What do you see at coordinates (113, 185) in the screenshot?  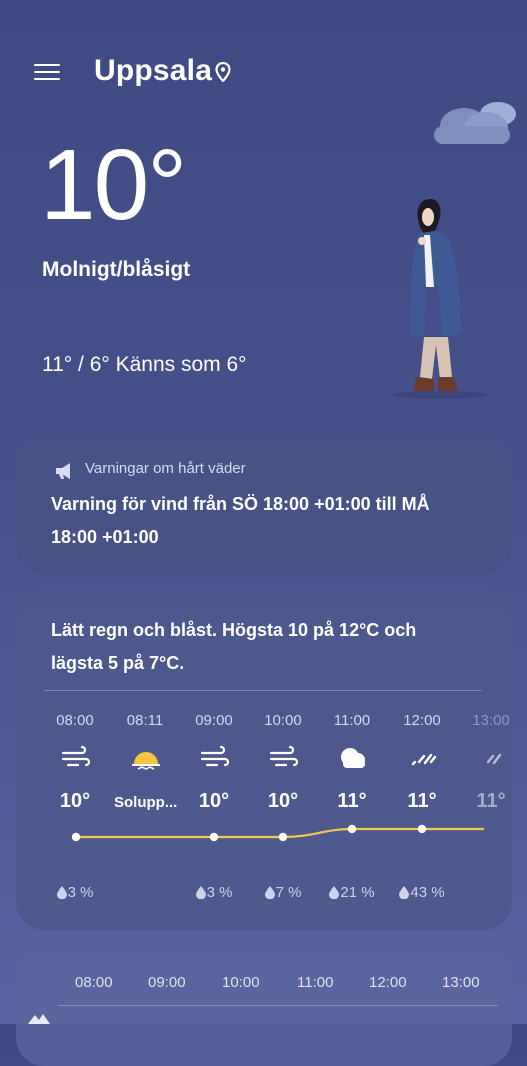 I see `current-temperature: 10°` at bounding box center [113, 185].